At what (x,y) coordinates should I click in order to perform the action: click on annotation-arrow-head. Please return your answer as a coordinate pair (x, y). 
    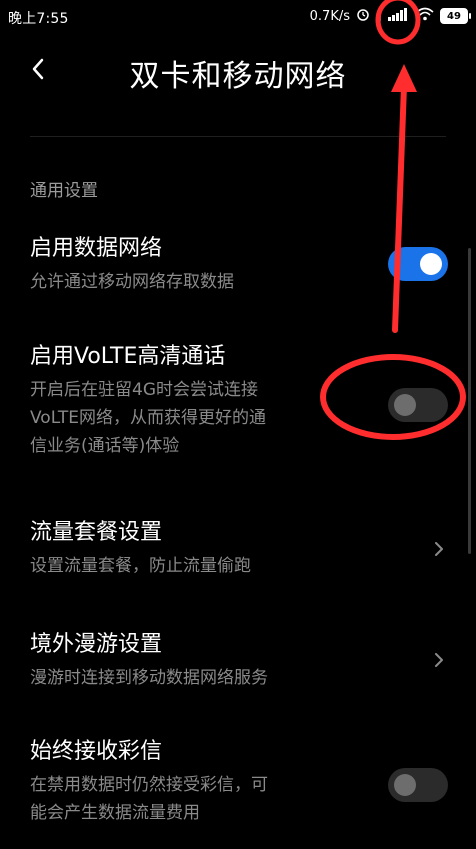
    Looking at the image, I should click on (404, 78).